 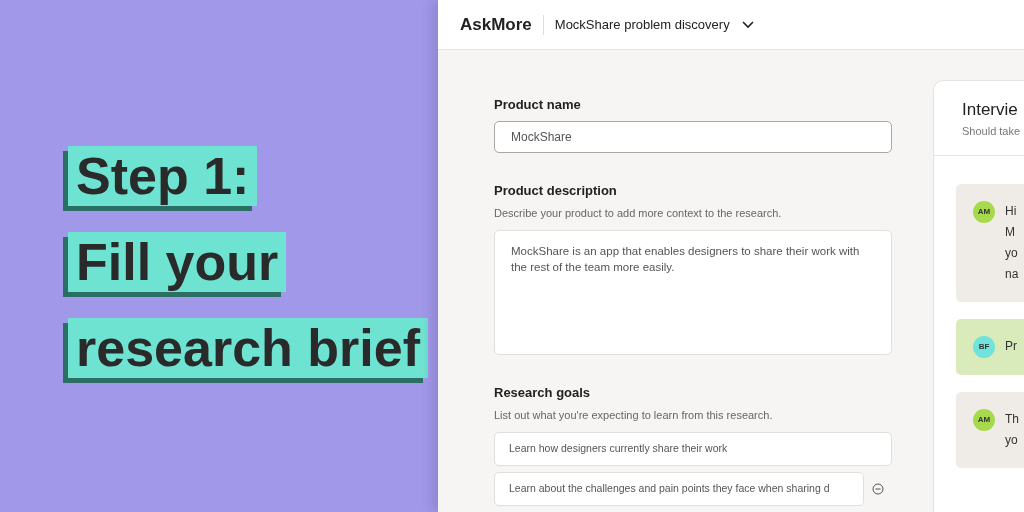 What do you see at coordinates (747, 24) in the screenshot?
I see `chevron-down-icon` at bounding box center [747, 24].